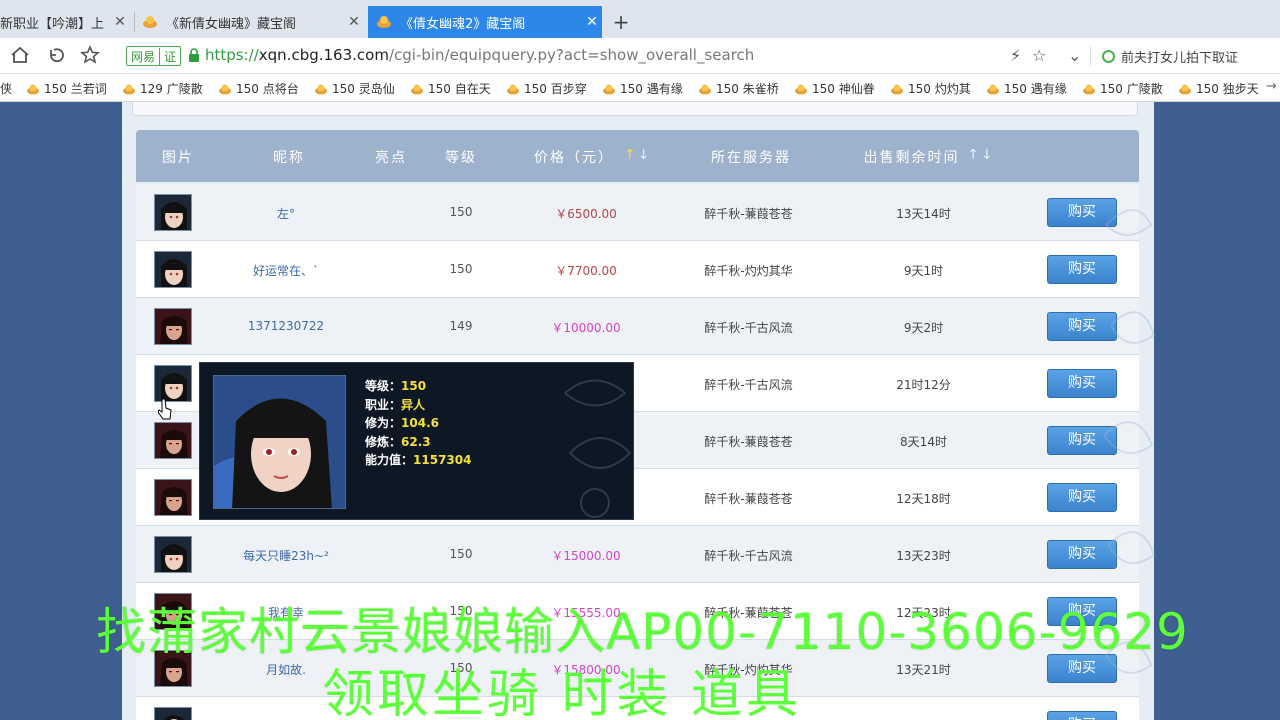  What do you see at coordinates (923, 328) in the screenshot?
I see `time-left-value: 9天2时` at bounding box center [923, 328].